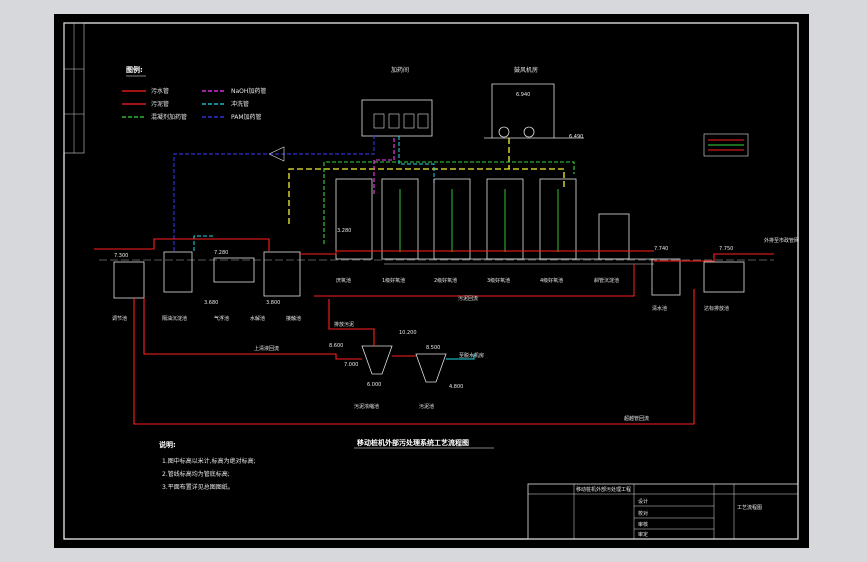 This screenshot has height=562, width=867. What do you see at coordinates (643, 524) in the screenshot?
I see `title-block-row: 审核` at bounding box center [643, 524].